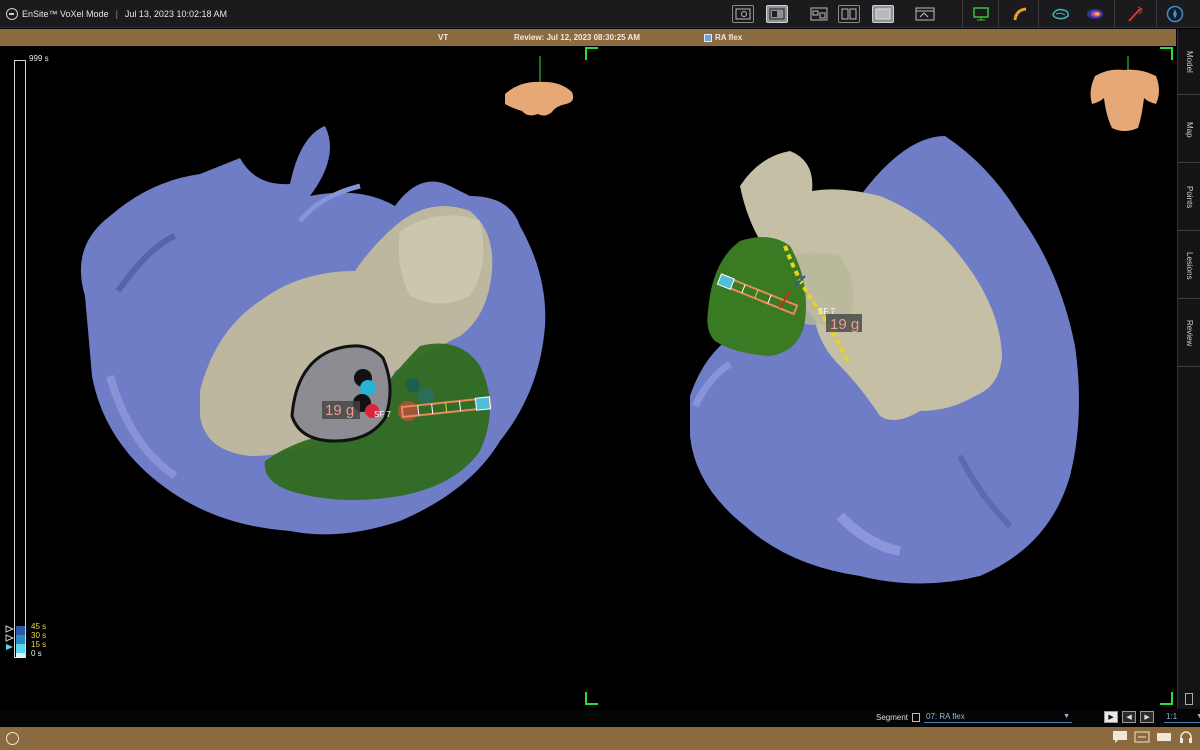  Describe the element at coordinates (1188, 369) in the screenshot. I see `side-panel-rail: Model Map Points Lesions Review` at that location.